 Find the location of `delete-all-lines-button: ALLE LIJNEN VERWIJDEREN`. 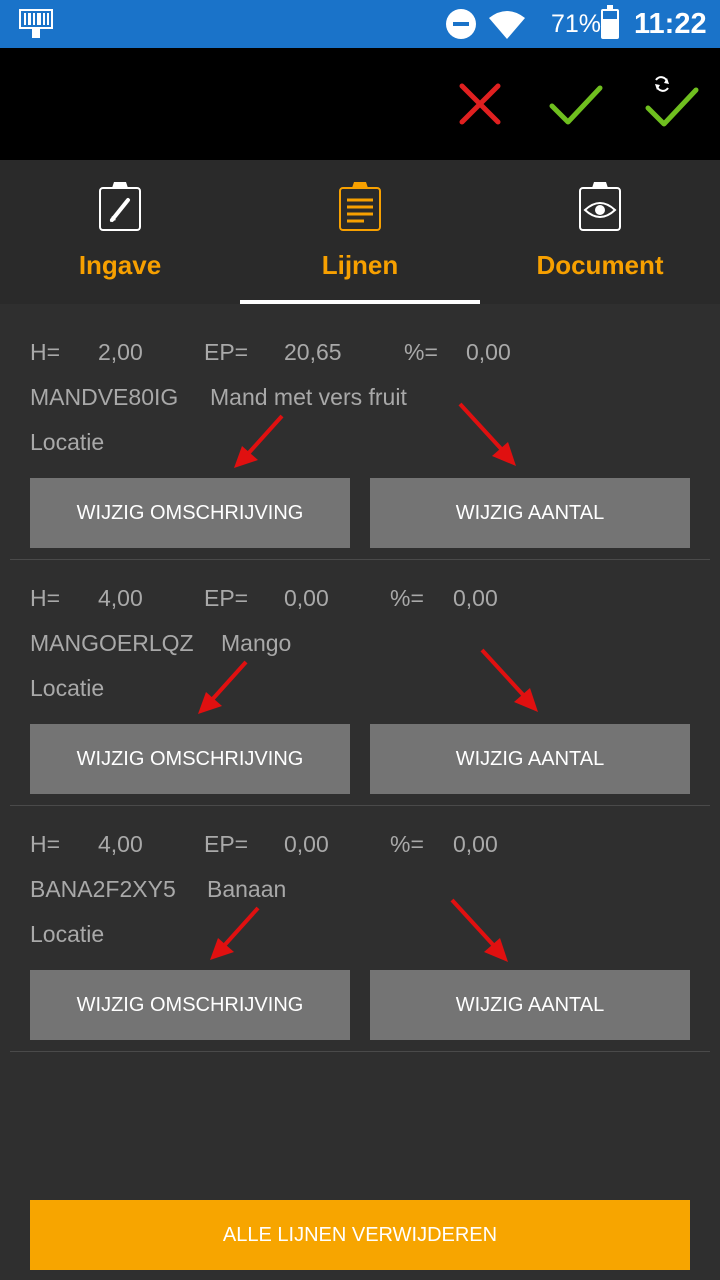

delete-all-lines-button: ALLE LIJNEN VERWIJDEREN is located at coordinates (360, 1235).